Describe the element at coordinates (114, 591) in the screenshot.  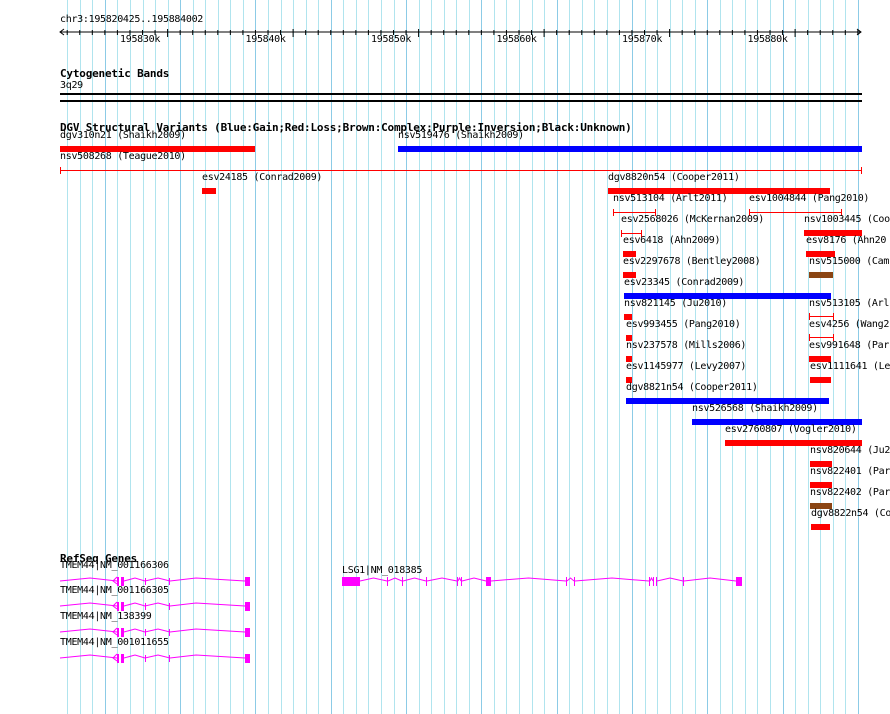
I see `gene-label: TMEM44|NM_001166305` at that location.